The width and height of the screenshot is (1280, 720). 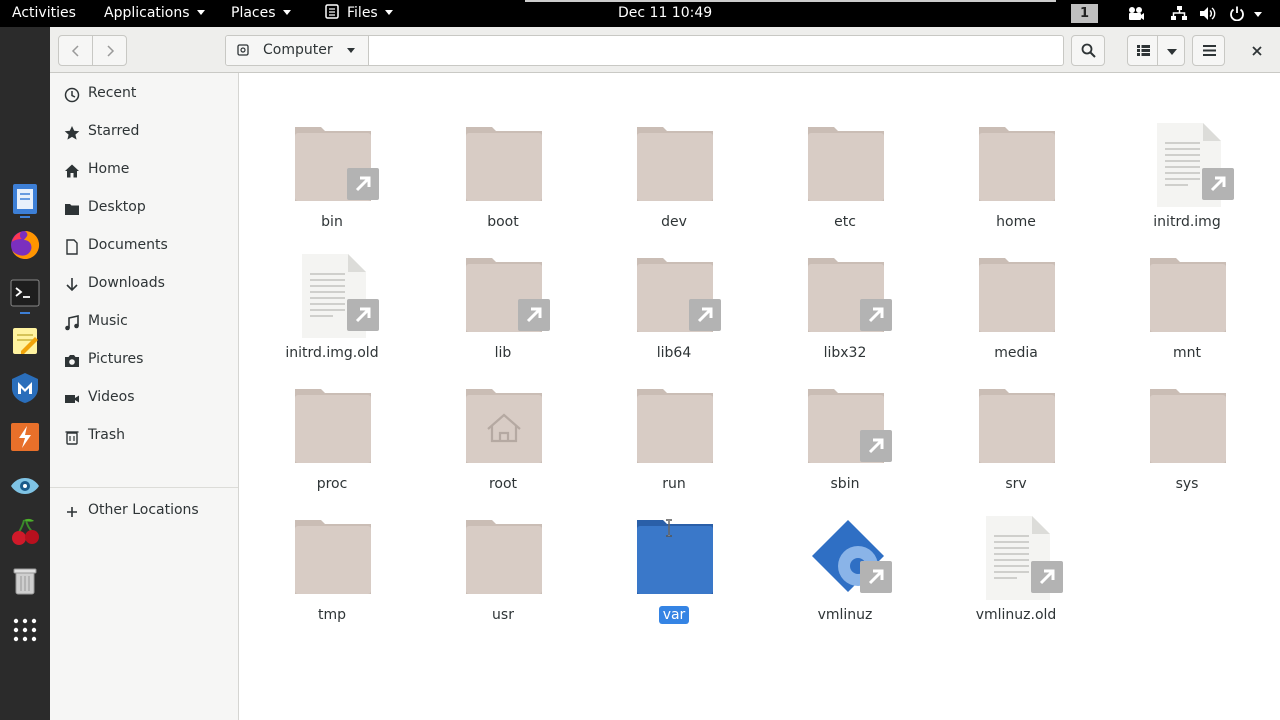 I want to click on sidebar-item-downloads: Downloads, so click(x=144, y=285).